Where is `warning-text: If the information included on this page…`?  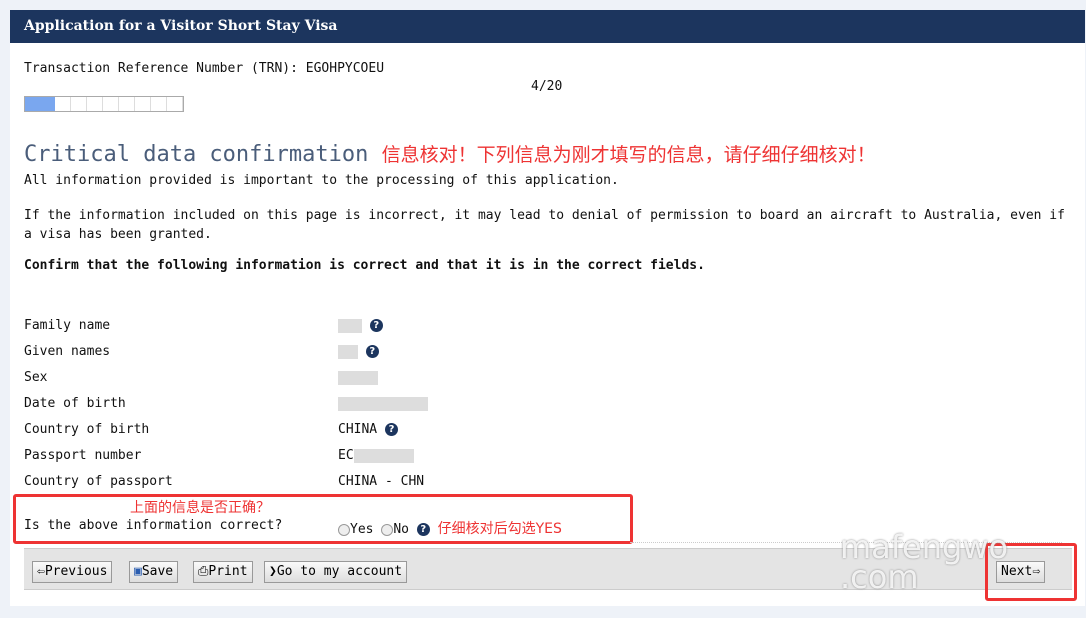
warning-text: If the information included on this page… is located at coordinates (544, 225).